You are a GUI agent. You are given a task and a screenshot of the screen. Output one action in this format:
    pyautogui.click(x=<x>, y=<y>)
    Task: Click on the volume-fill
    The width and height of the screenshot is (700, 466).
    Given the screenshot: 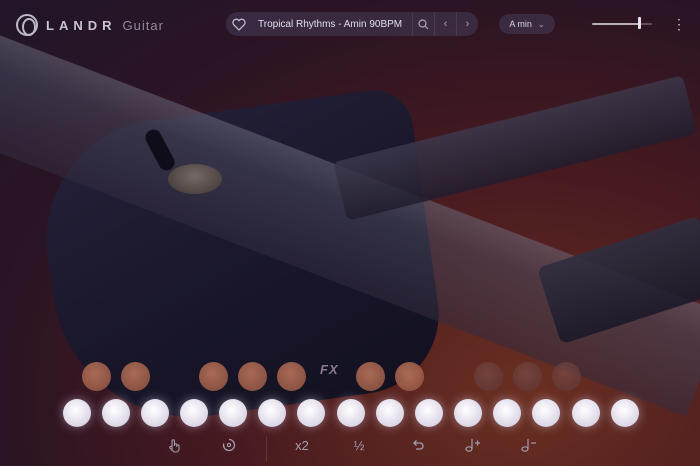 What is the action you would take?
    pyautogui.click(x=615, y=24)
    